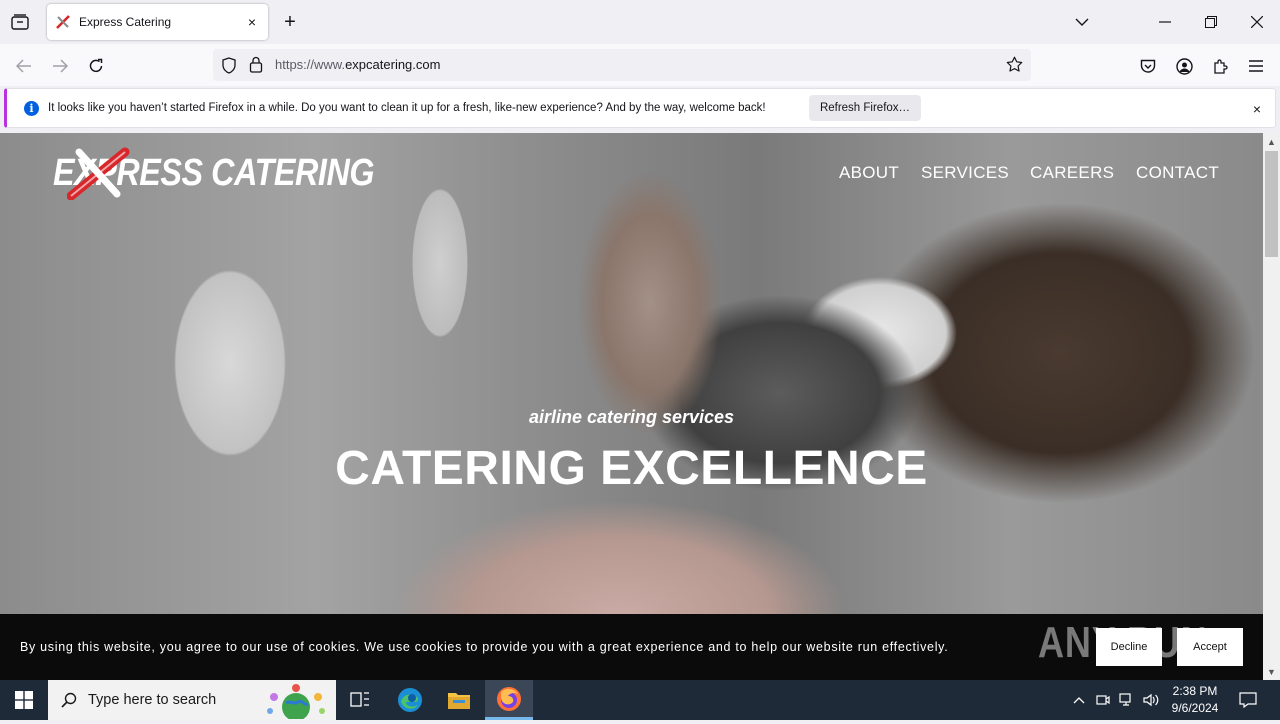 The height and width of the screenshot is (724, 1280). I want to click on menu-hamburger-icon, so click(1256, 66).